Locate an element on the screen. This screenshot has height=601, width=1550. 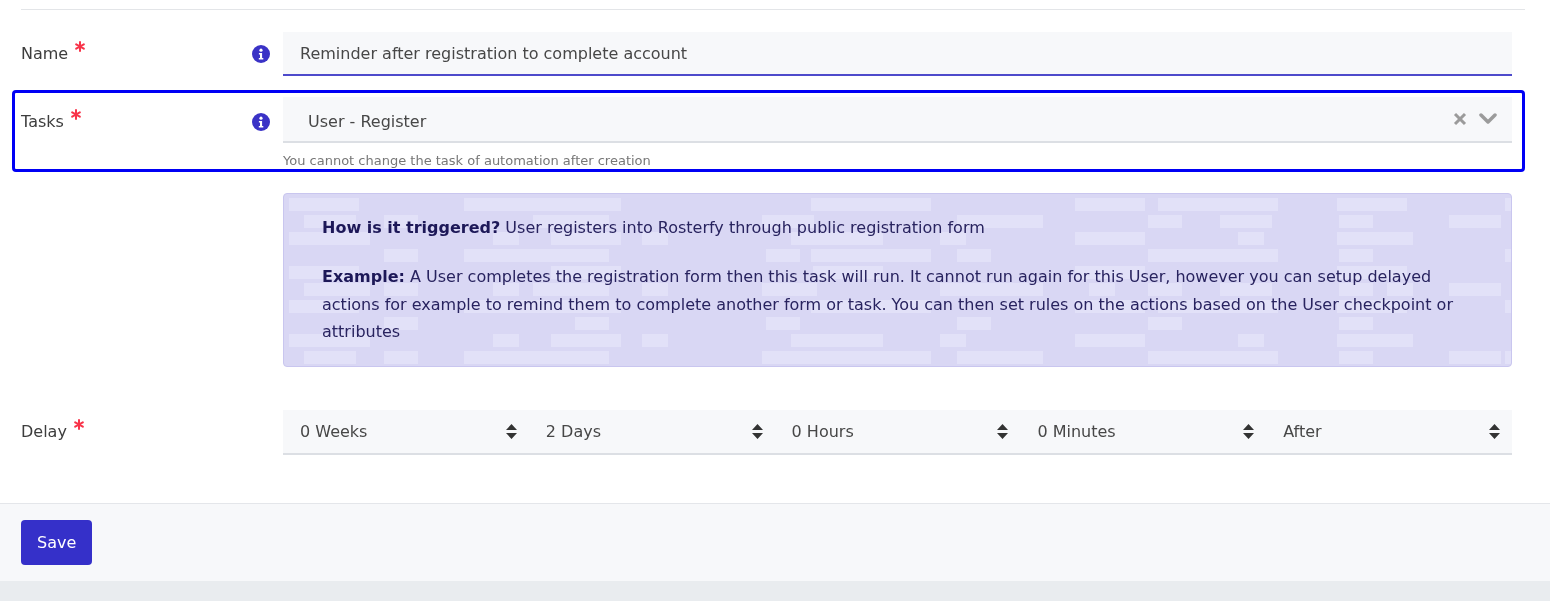
delay-select: 2 Days is located at coordinates (651, 432).